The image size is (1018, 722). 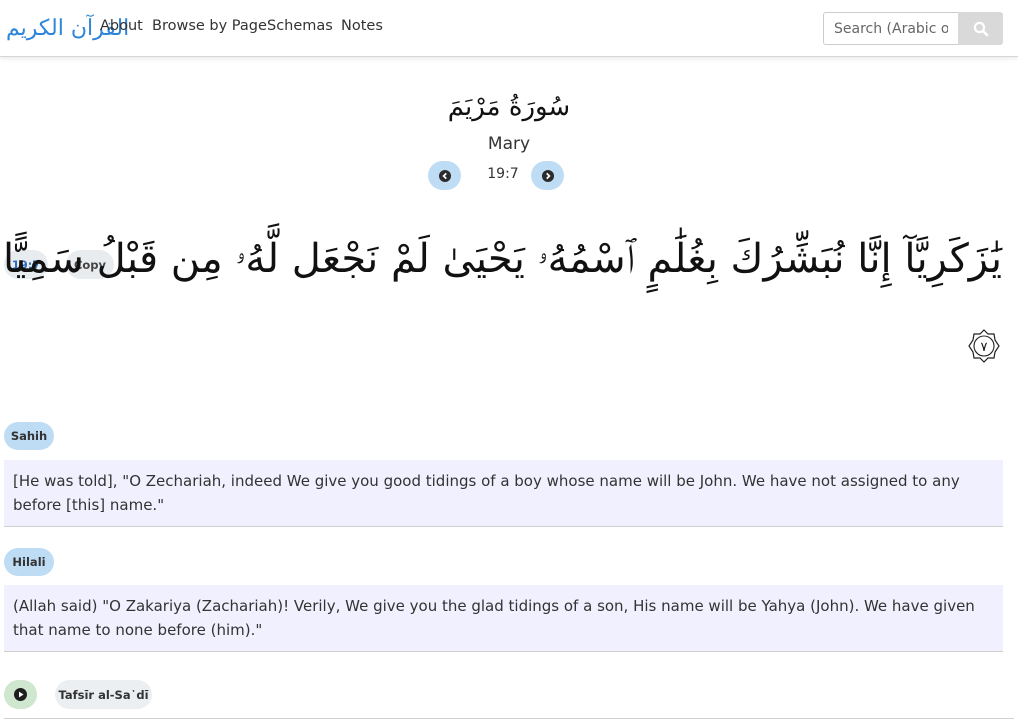 I want to click on ayah-end-marker-icon: ٧, so click(x=984, y=346).